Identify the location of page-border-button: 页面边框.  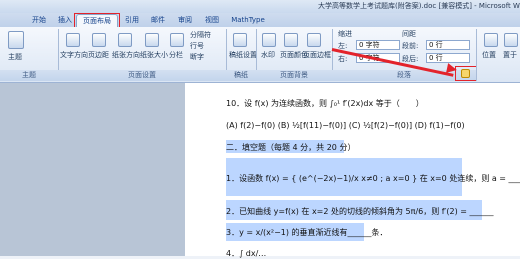
(317, 55).